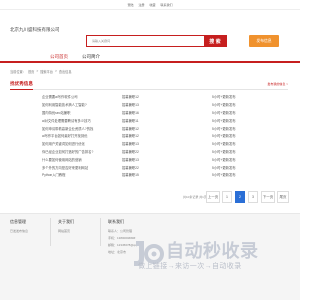 This screenshot has width=320, height=300. What do you see at coordinates (160, 105) in the screenshot?
I see `list-item: 如何利用智能技术搞人工智能? 招募兼职13 5小时+更新发布` at bounding box center [160, 105].